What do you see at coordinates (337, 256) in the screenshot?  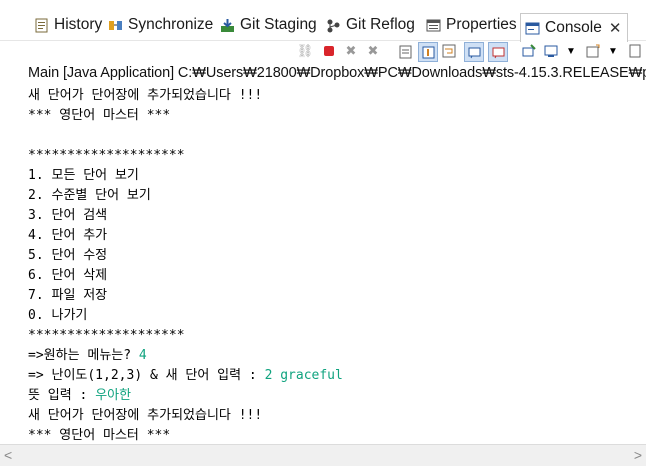 I see `console-line: 5. 단어 수정` at bounding box center [337, 256].